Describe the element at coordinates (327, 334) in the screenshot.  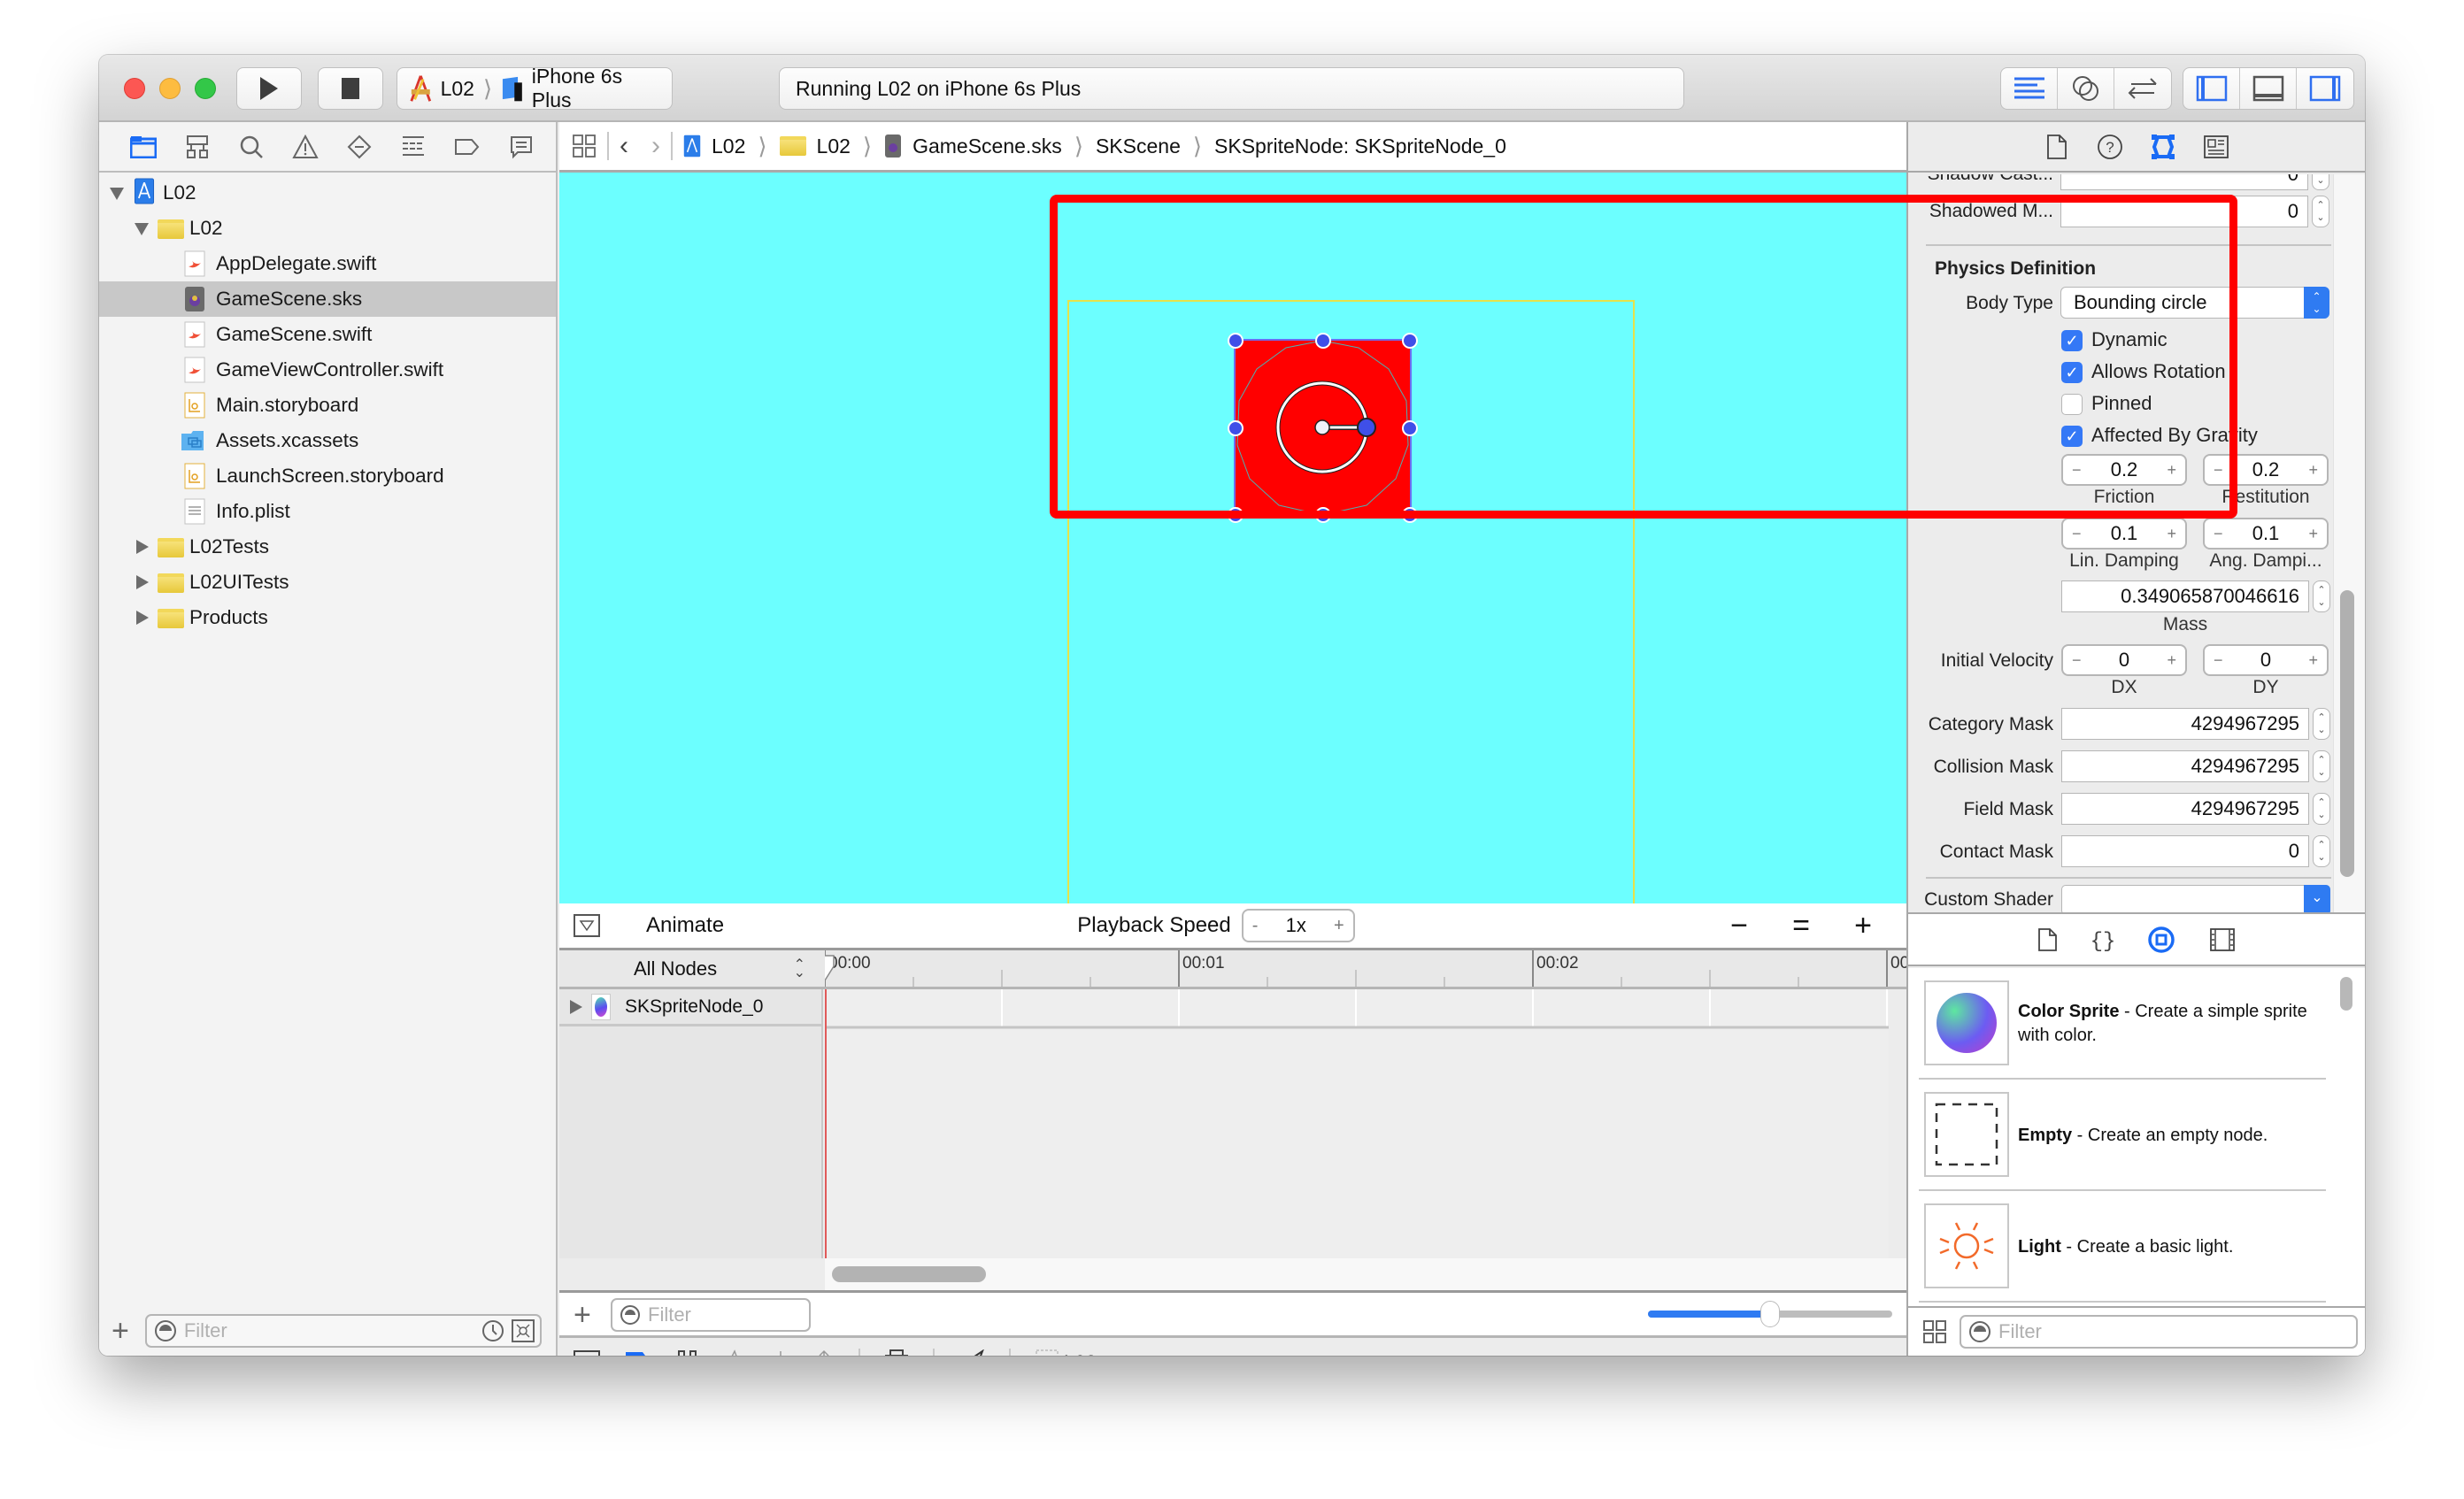
I see `tree-item-file: GameScene.swift` at that location.